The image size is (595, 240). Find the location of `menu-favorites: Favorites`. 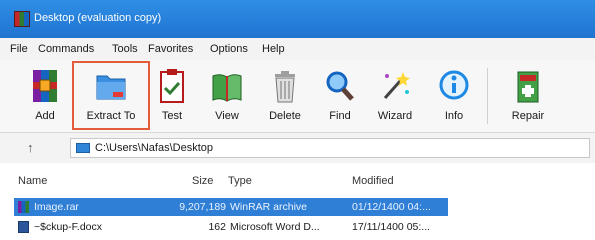

menu-favorites: Favorites is located at coordinates (170, 49).